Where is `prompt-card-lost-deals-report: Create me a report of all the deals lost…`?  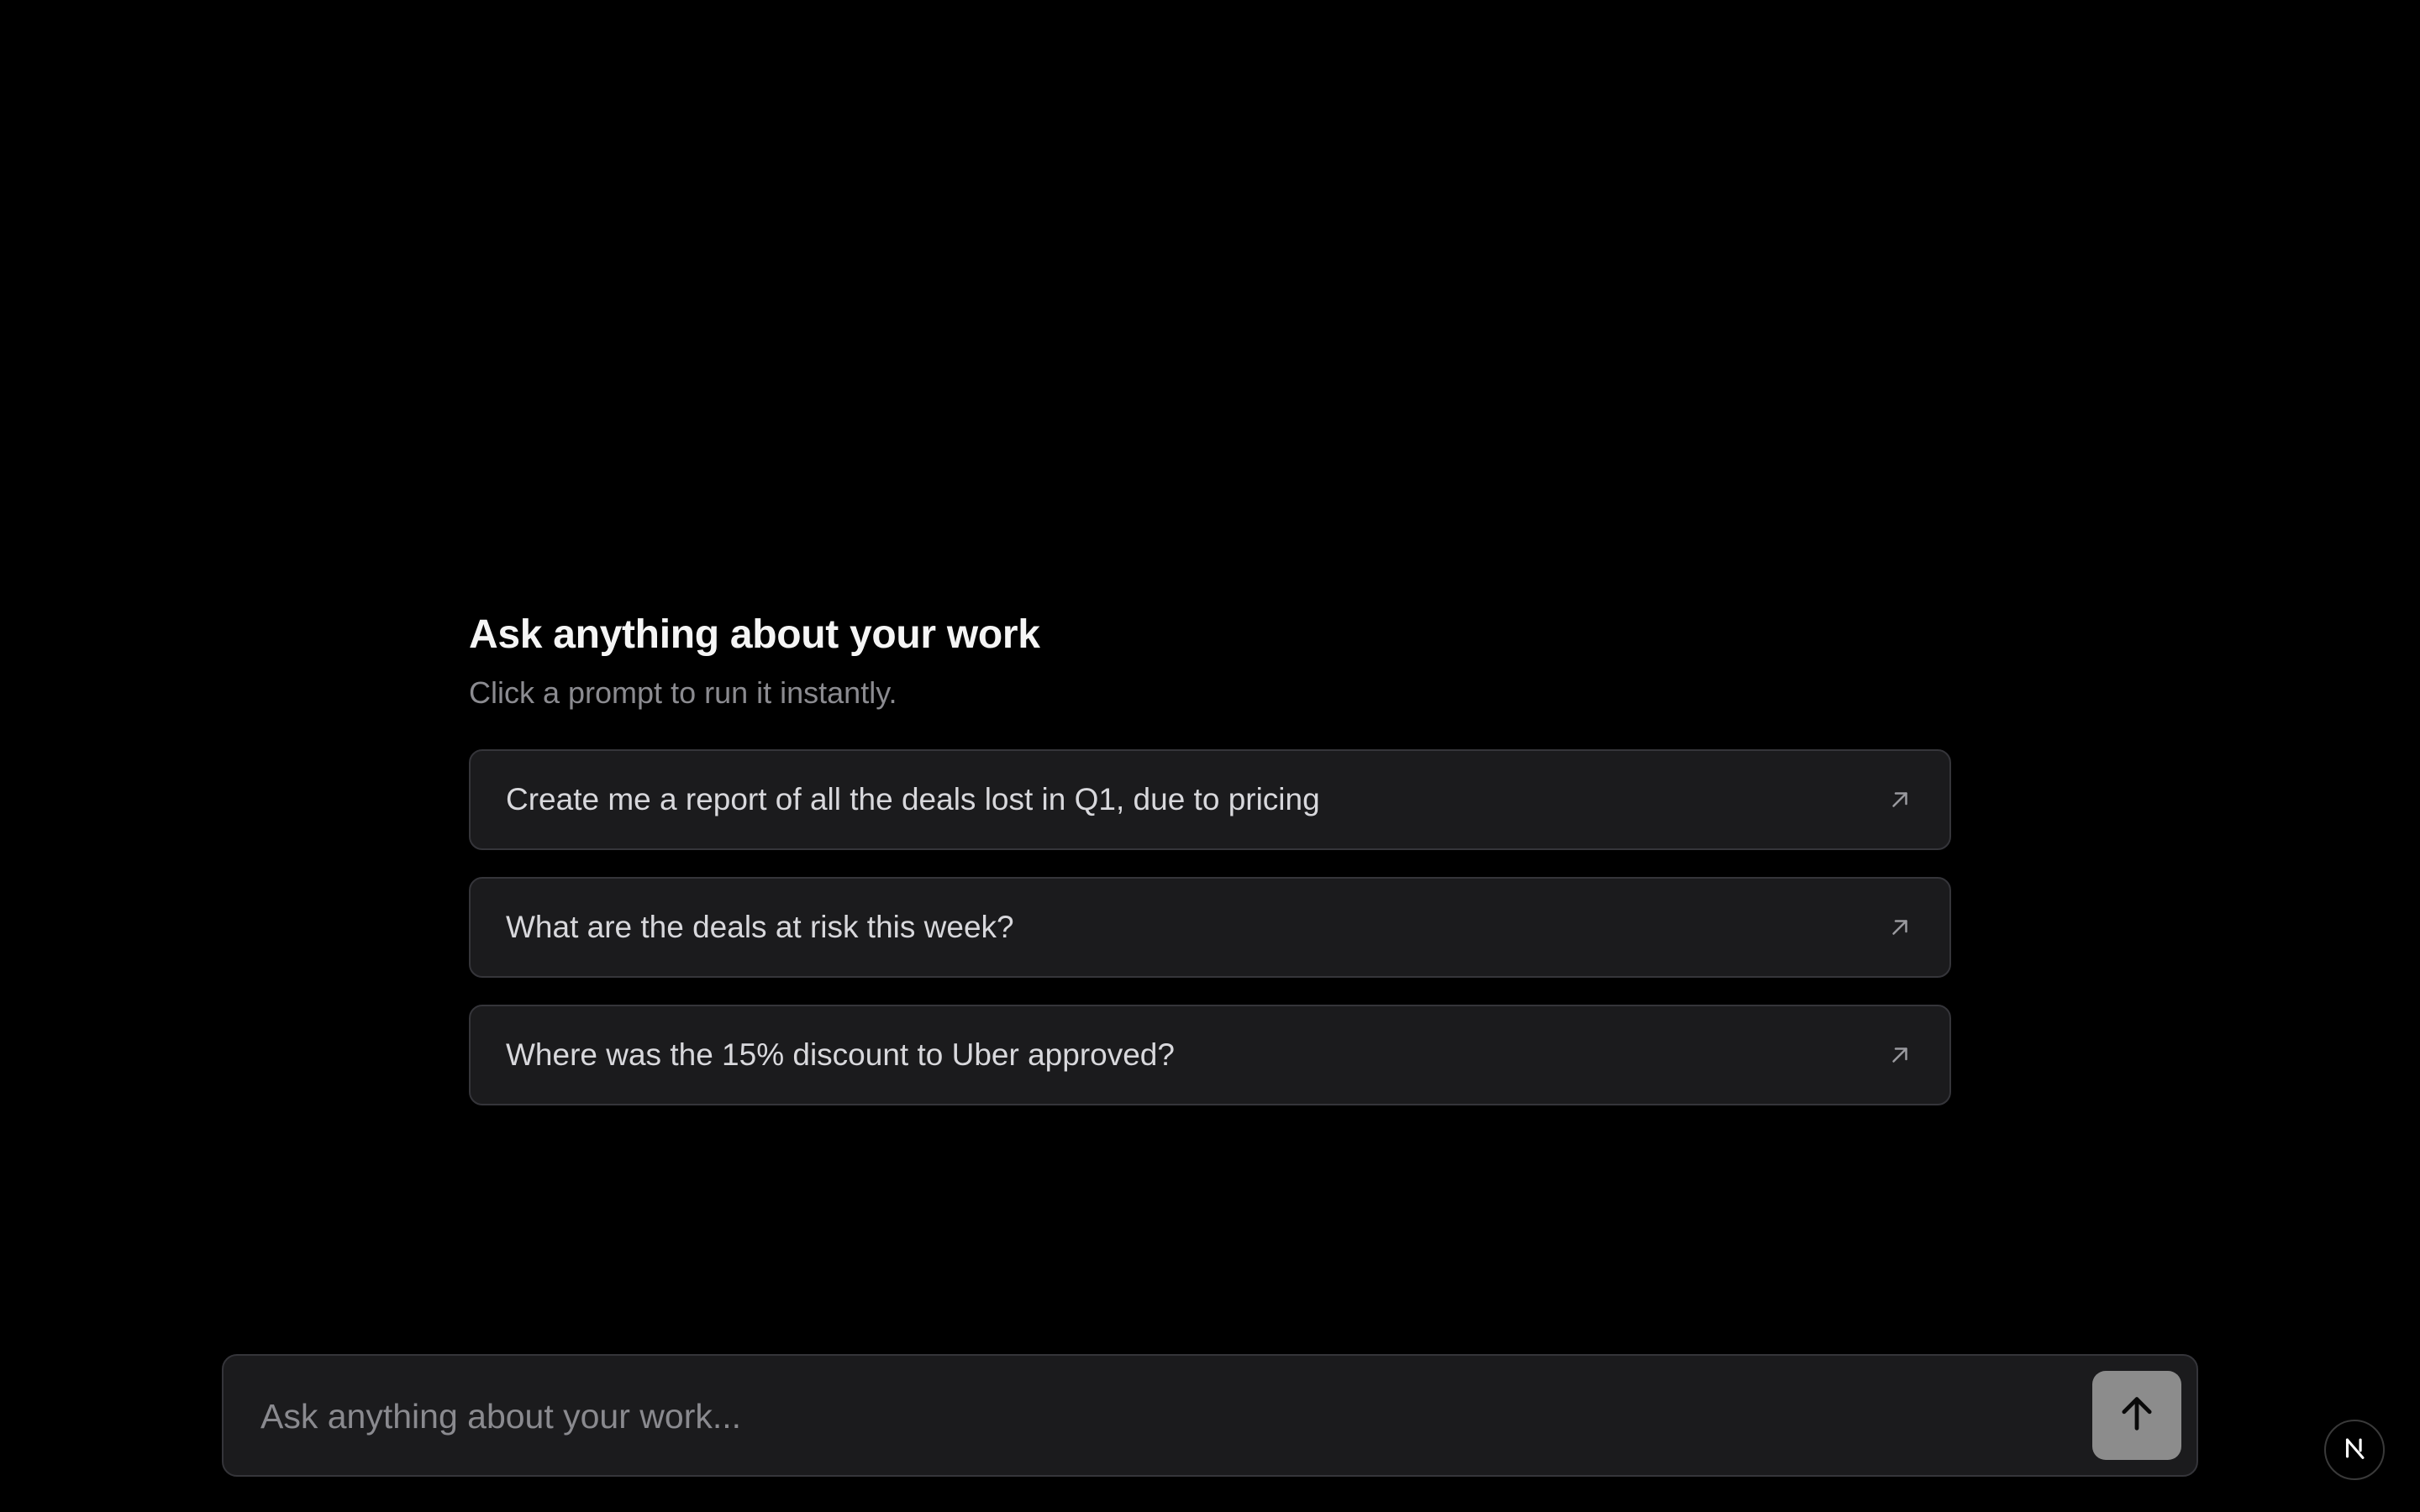 prompt-card-lost-deals-report: Create me a report of all the deals lost… is located at coordinates (1210, 799).